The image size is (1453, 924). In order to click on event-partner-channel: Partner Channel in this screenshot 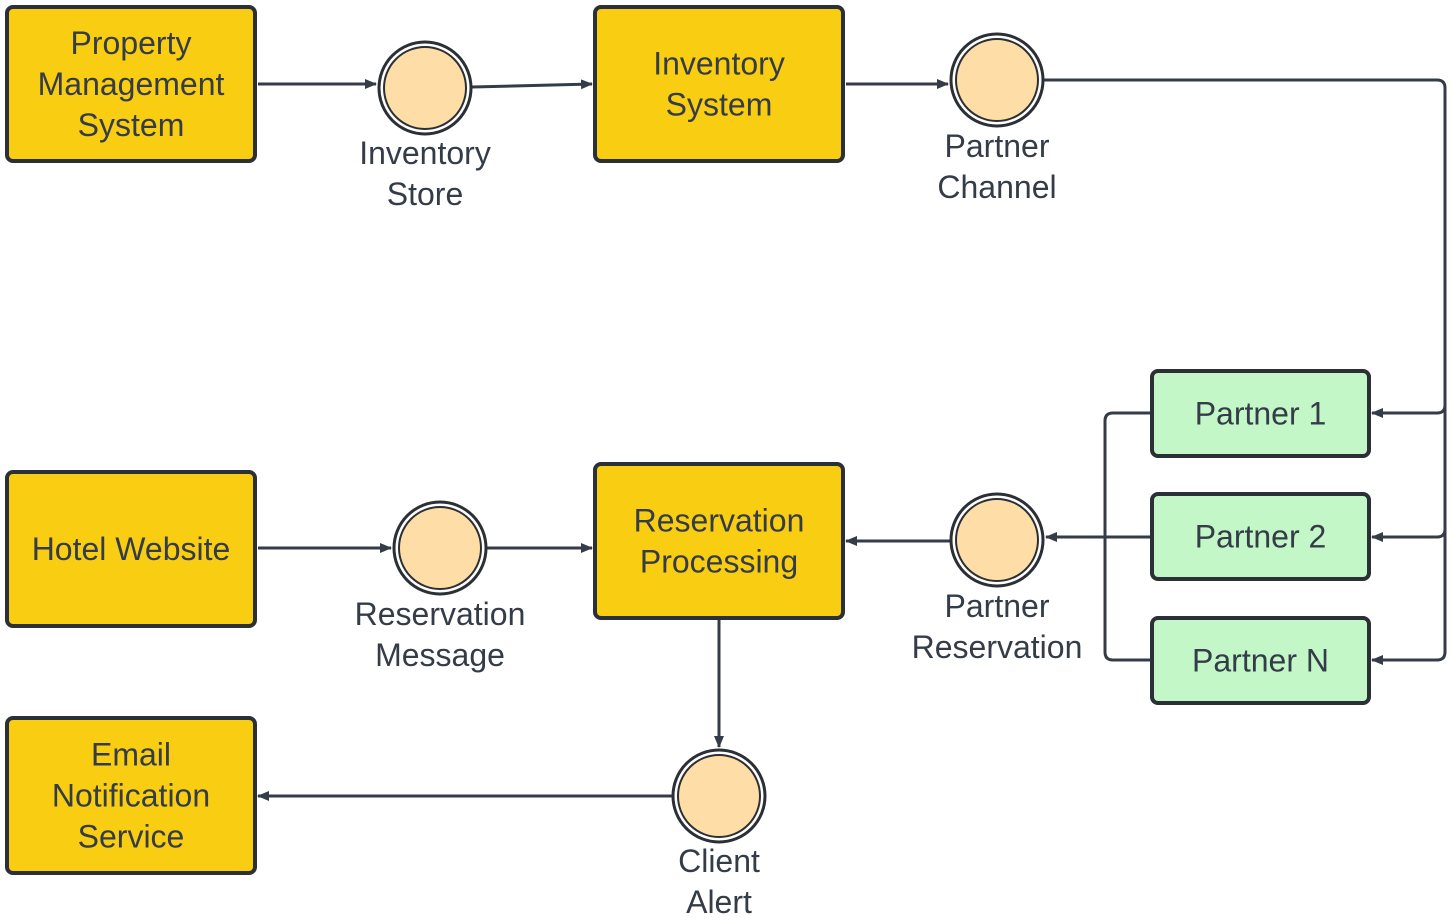, I will do `click(997, 118)`.